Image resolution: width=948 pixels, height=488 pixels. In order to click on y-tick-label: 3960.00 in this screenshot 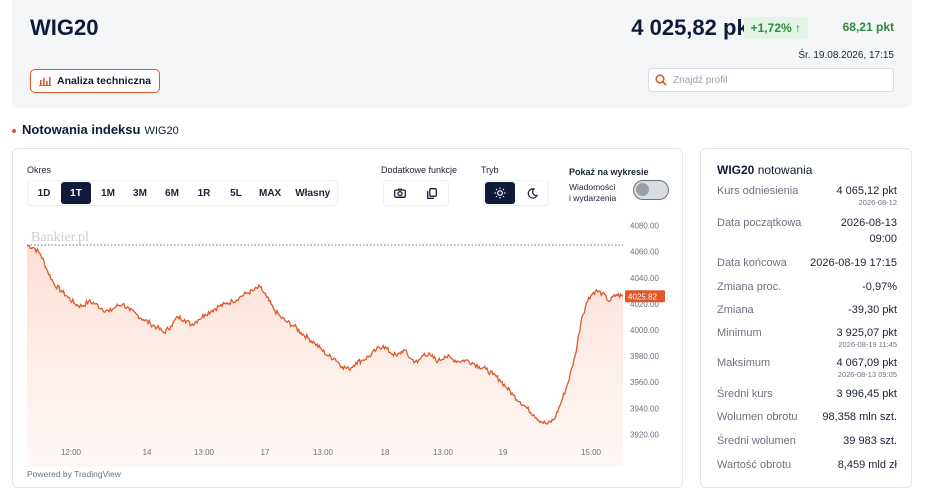, I will do `click(644, 382)`.